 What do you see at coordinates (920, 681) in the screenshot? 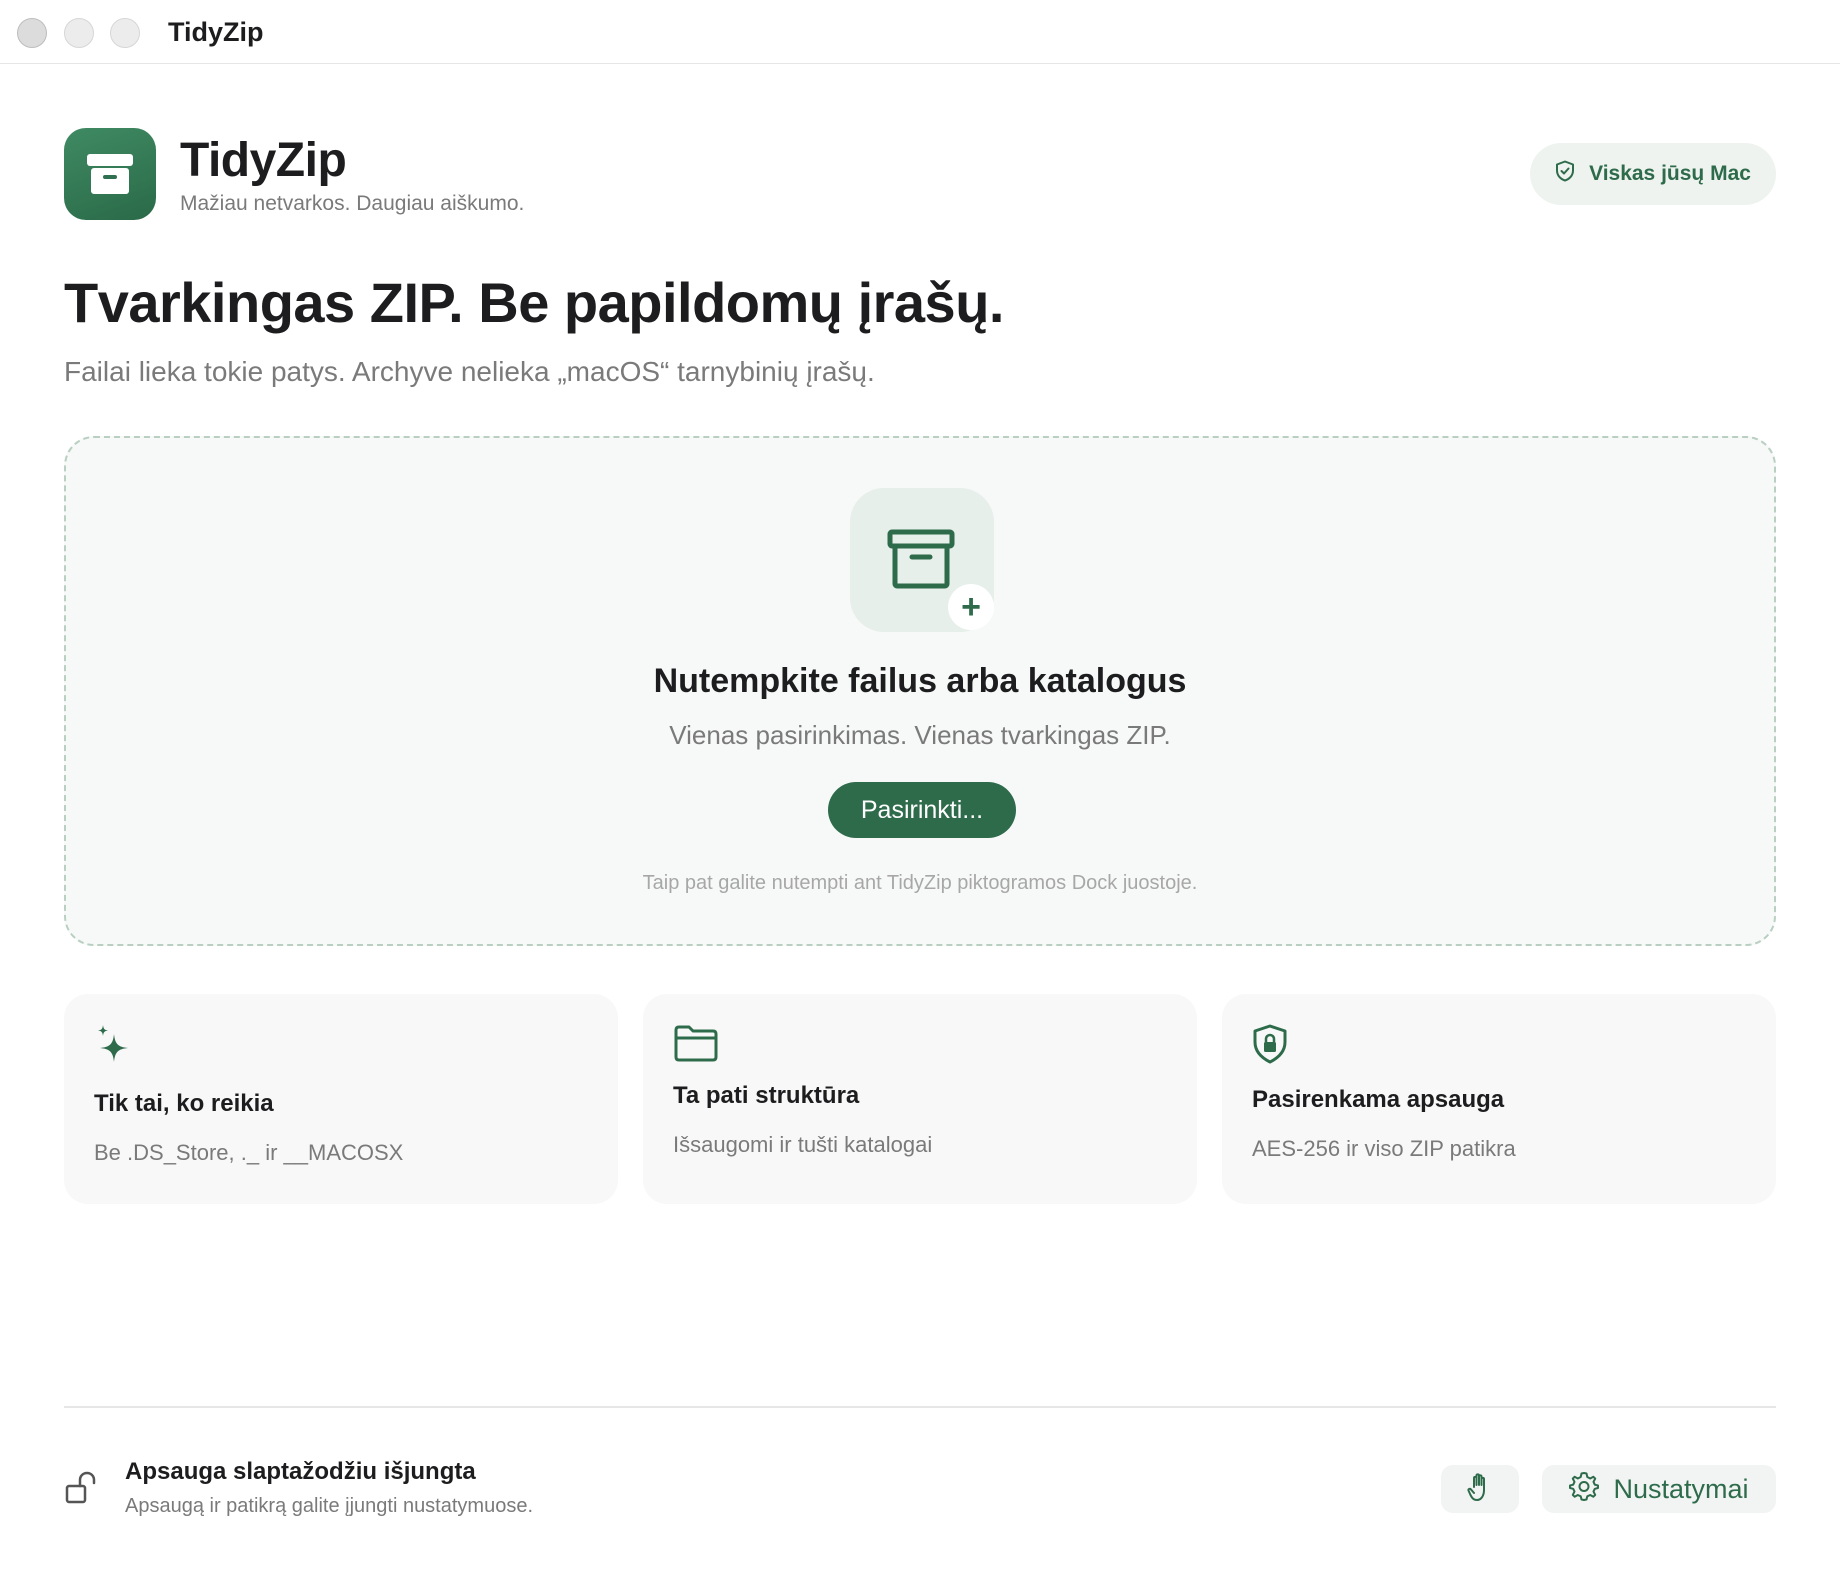
I see `drop-zone-title: Nutempkite failus arba katalogus` at bounding box center [920, 681].